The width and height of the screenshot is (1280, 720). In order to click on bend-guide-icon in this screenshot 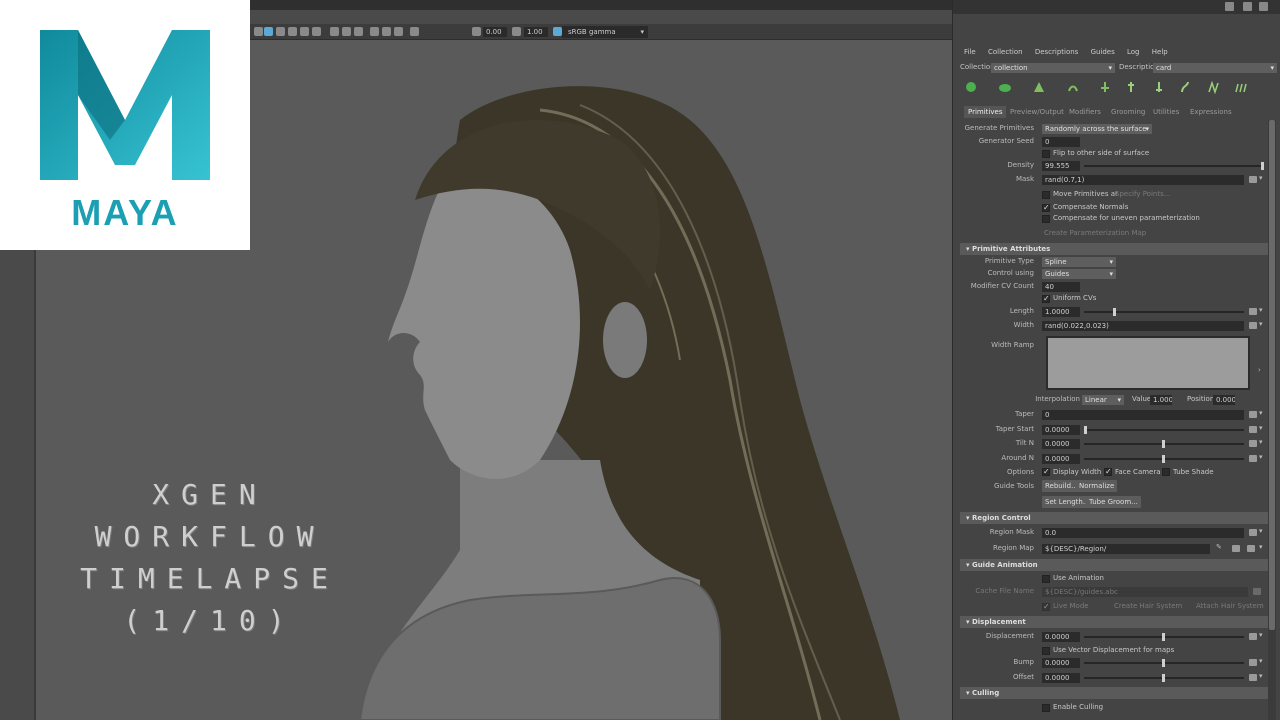, I will do `click(1185, 87)`.